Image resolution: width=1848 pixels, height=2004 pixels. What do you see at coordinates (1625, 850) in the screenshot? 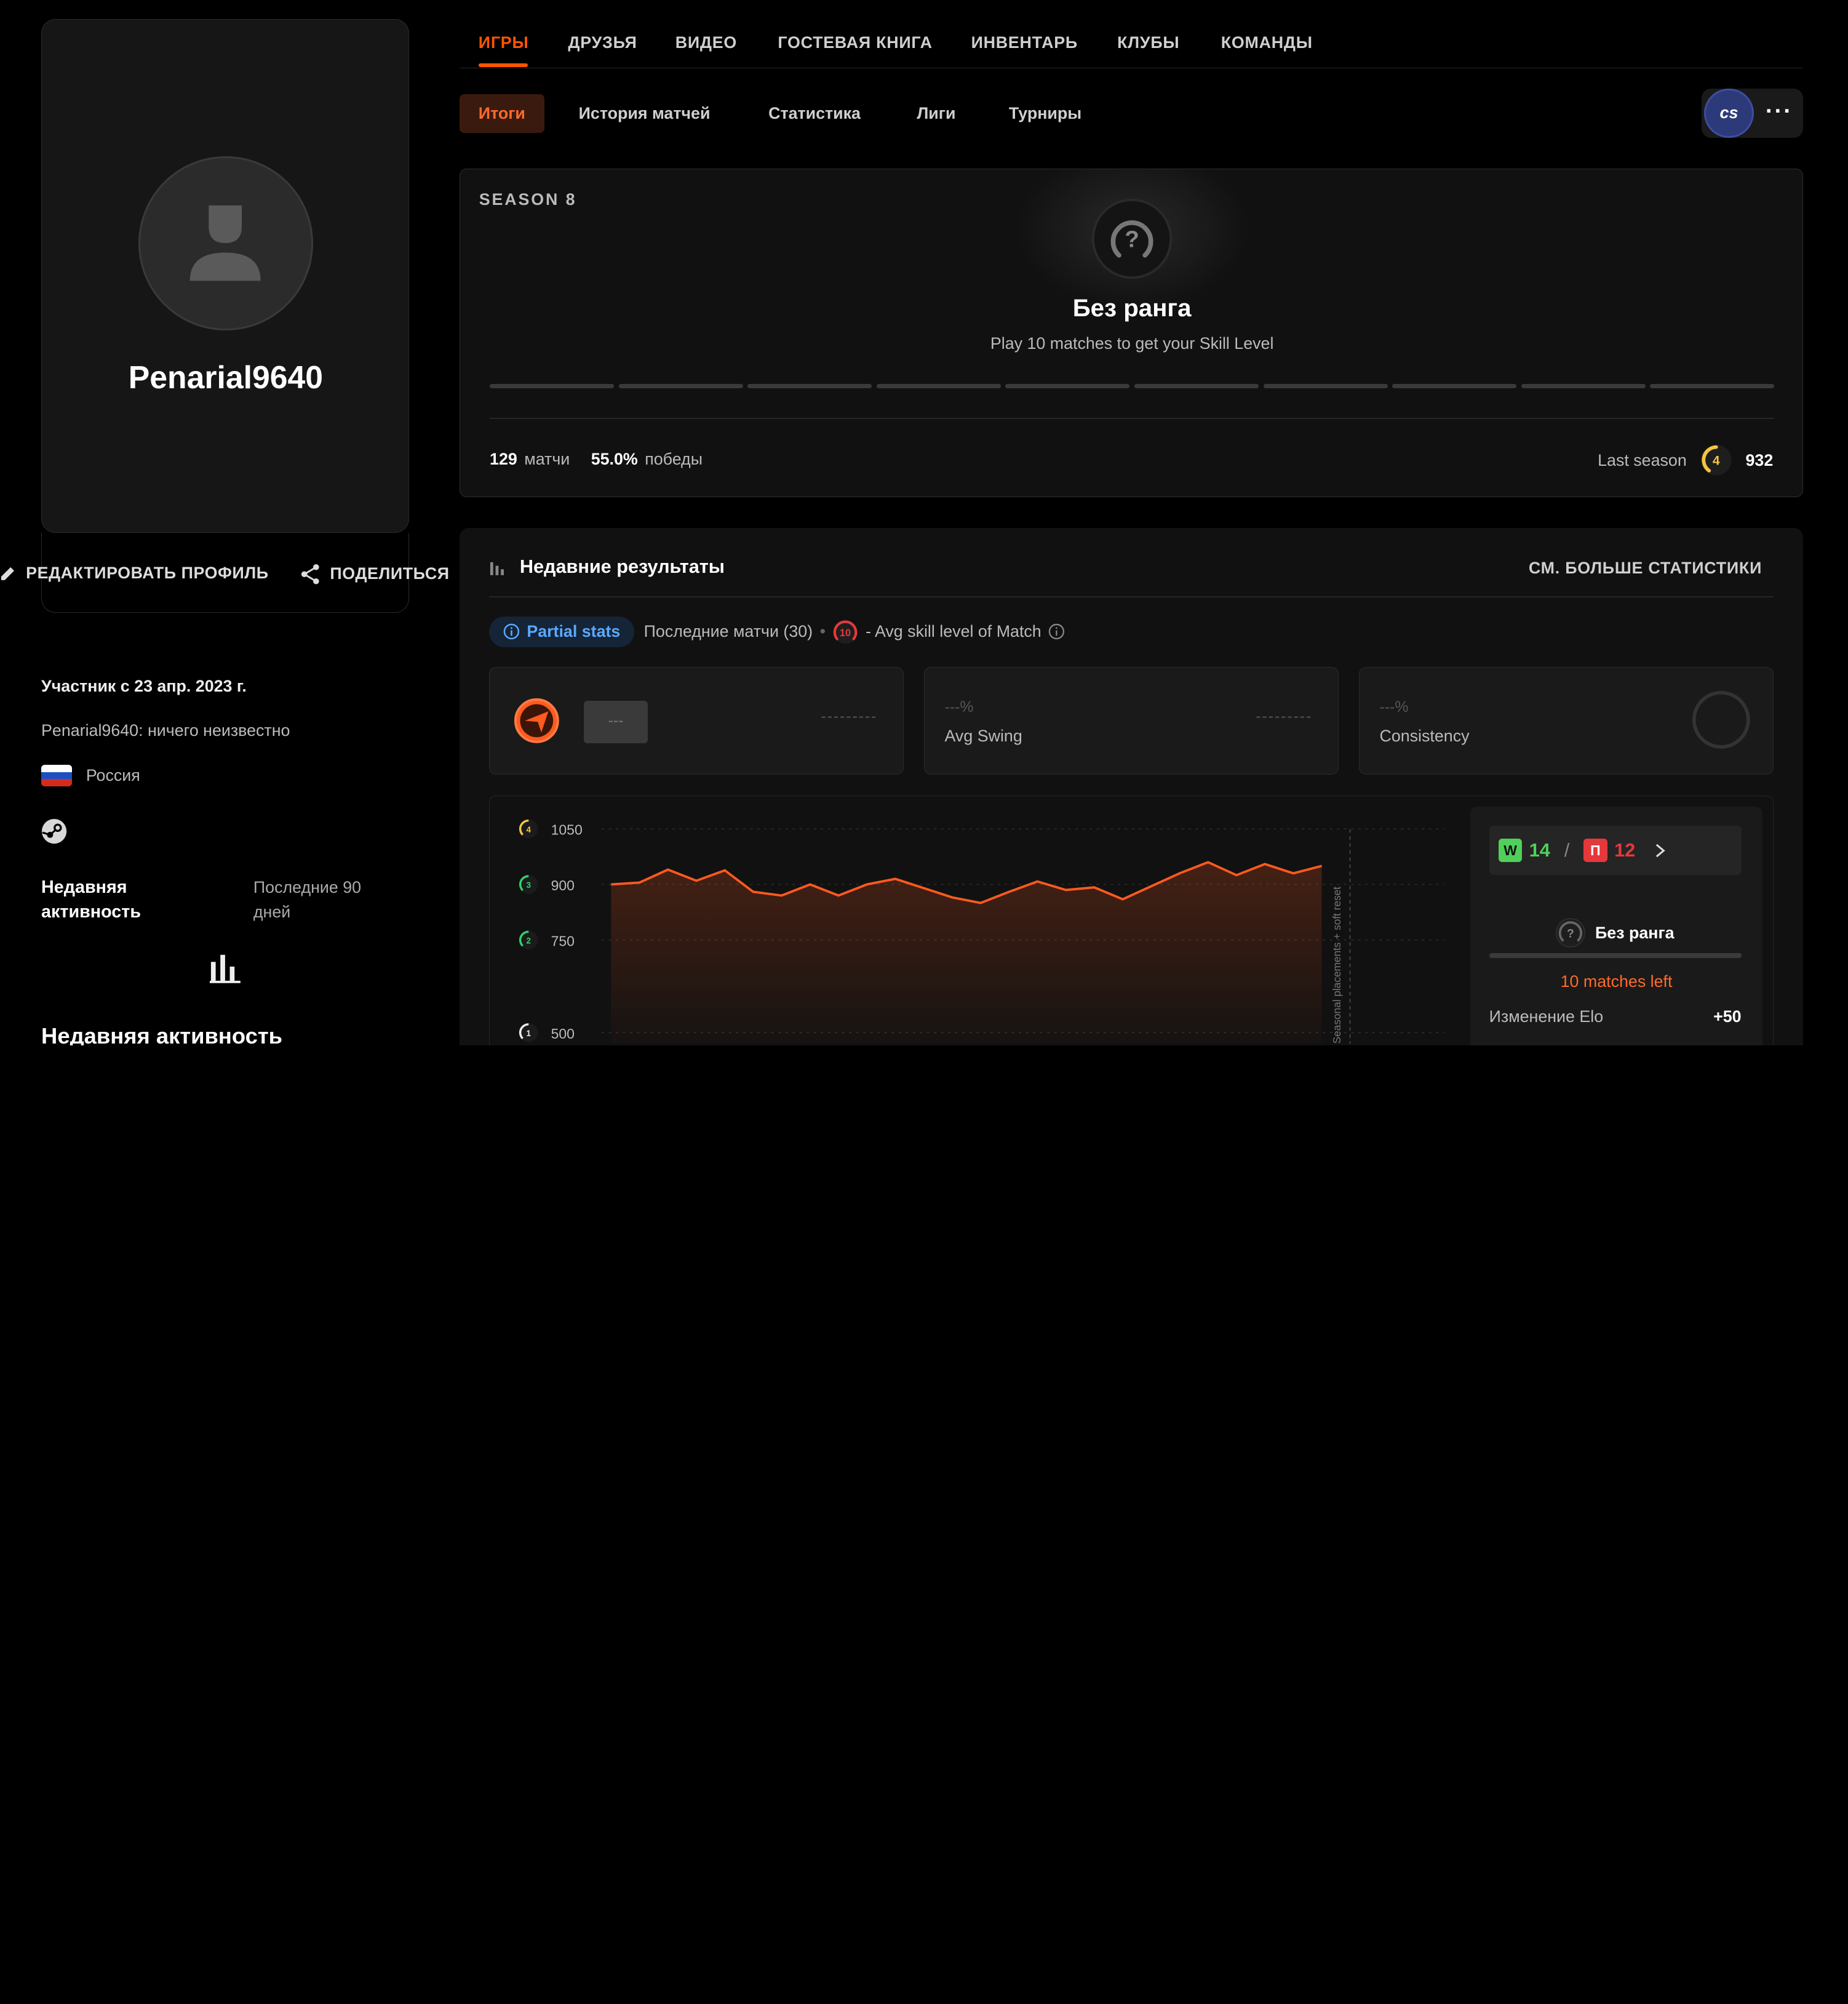
I see `losses-count: 12` at bounding box center [1625, 850].